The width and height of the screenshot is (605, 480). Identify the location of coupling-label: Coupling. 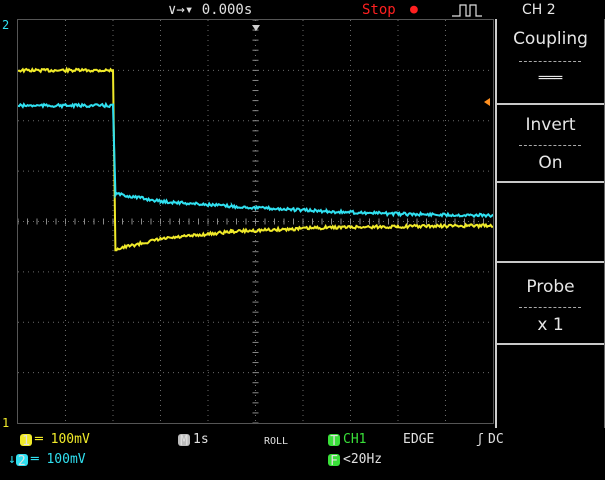
(550, 39).